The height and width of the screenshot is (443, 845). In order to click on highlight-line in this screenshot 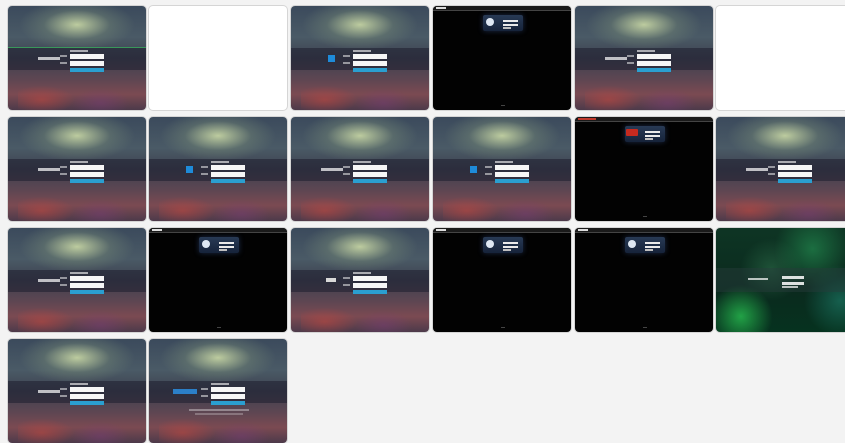, I will do `click(77, 47)`.